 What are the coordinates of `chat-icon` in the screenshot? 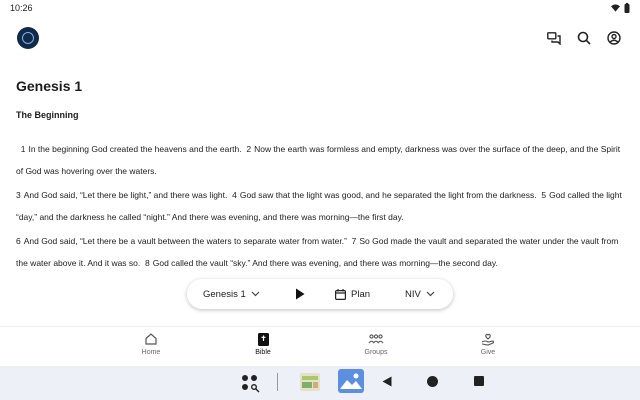 It's located at (554, 38).